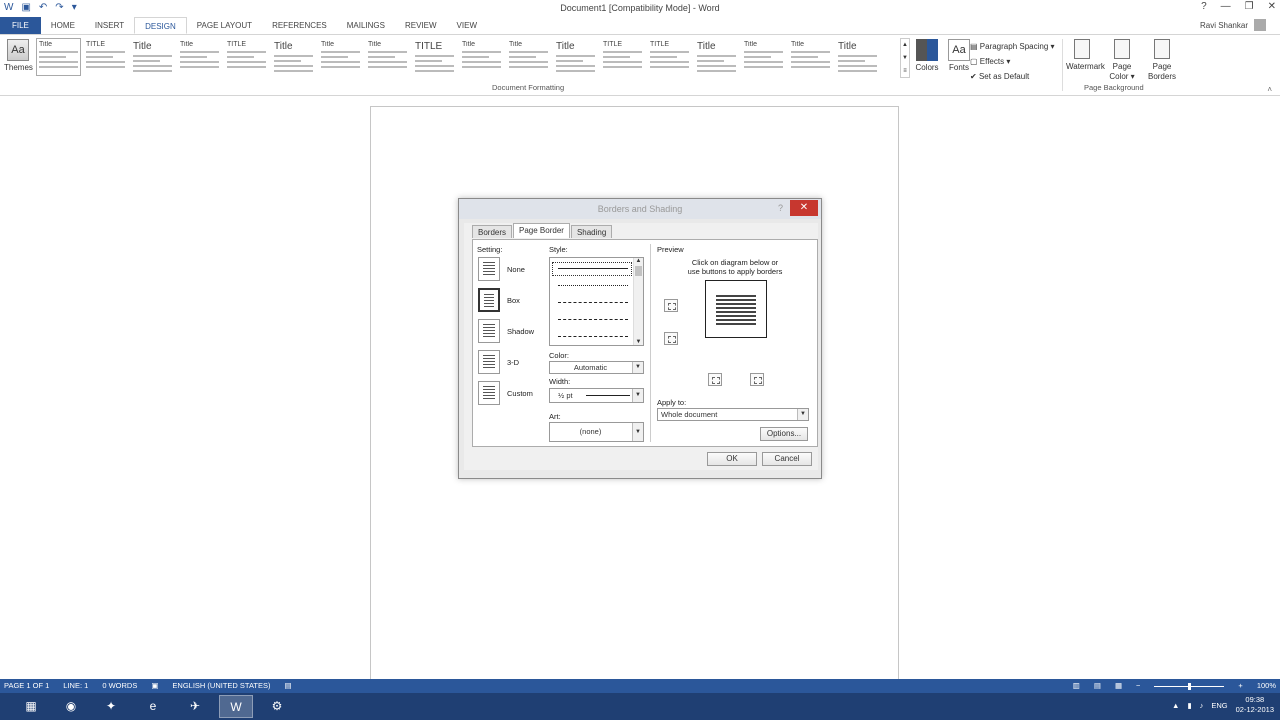 The image size is (1280, 720). Describe the element at coordinates (593, 268) in the screenshot. I see `style-solid-line` at that location.